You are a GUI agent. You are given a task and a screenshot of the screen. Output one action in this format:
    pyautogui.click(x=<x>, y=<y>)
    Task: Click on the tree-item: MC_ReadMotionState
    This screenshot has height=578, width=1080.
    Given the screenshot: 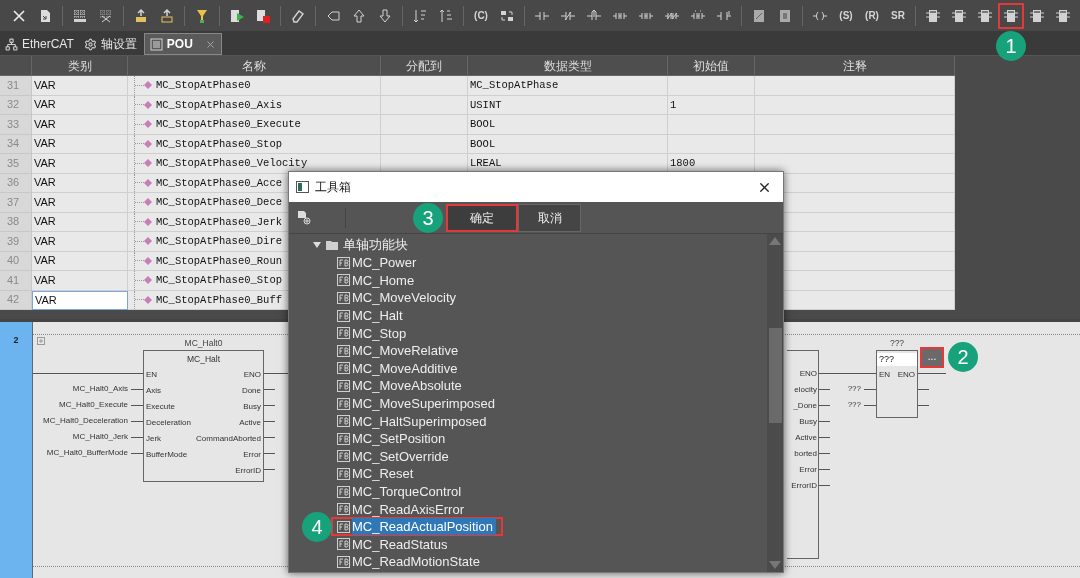 What is the action you would take?
    pyautogui.click(x=410, y=562)
    